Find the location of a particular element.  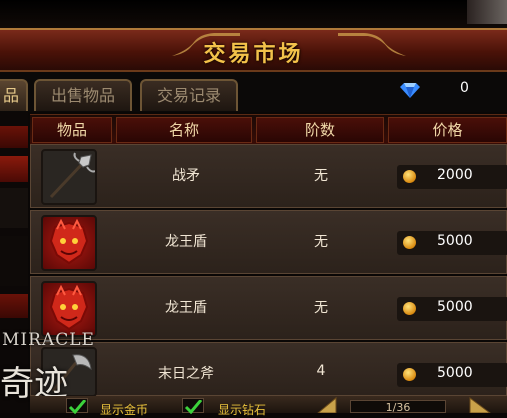

window-edge is located at coordinates (487, 12).